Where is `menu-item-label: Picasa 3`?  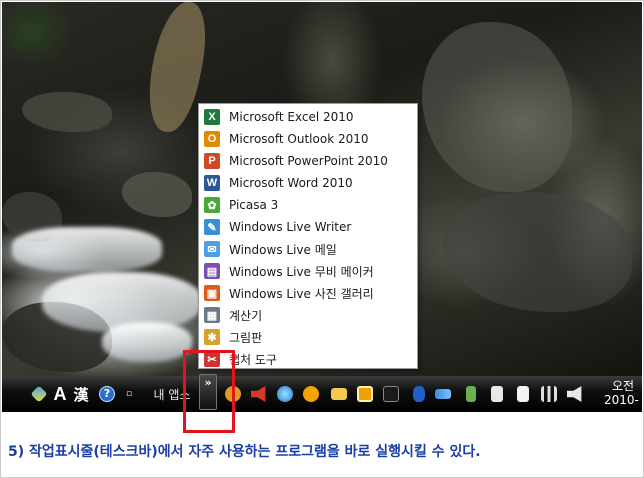
menu-item-label: Picasa 3 is located at coordinates (254, 205).